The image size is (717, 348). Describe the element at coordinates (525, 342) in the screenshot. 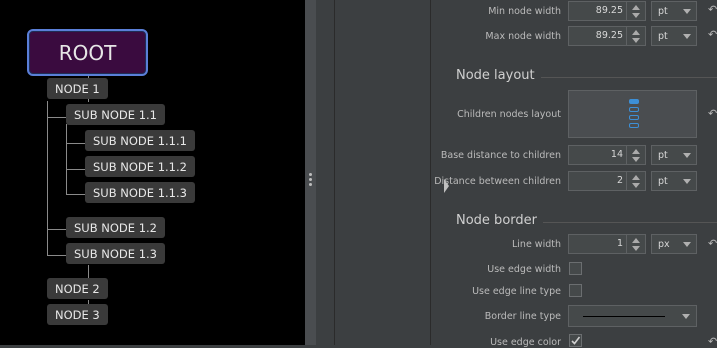

I see `use-edge-color-label: Use edge color` at that location.